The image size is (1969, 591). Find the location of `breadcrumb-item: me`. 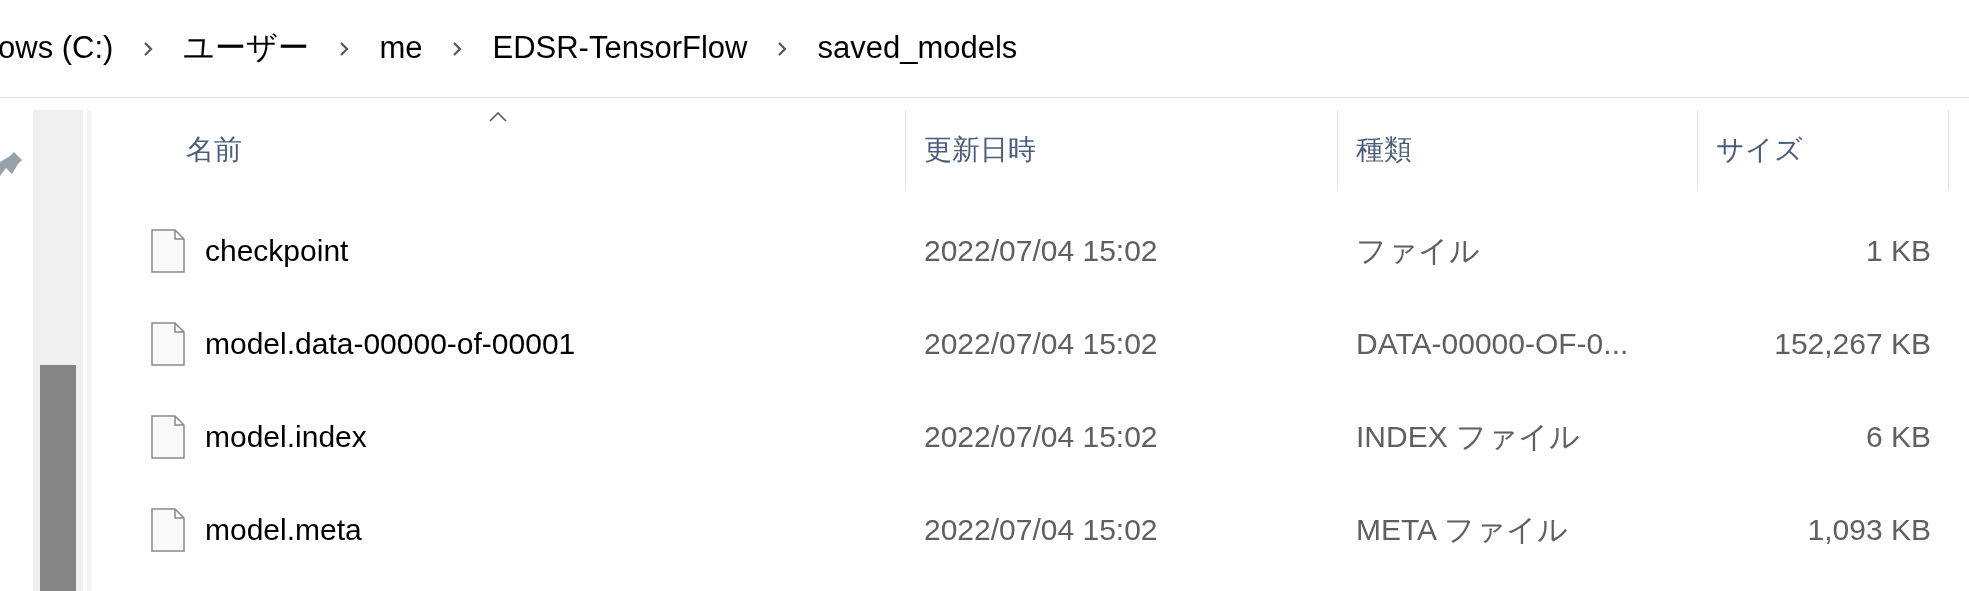

breadcrumb-item: me is located at coordinates (401, 48).